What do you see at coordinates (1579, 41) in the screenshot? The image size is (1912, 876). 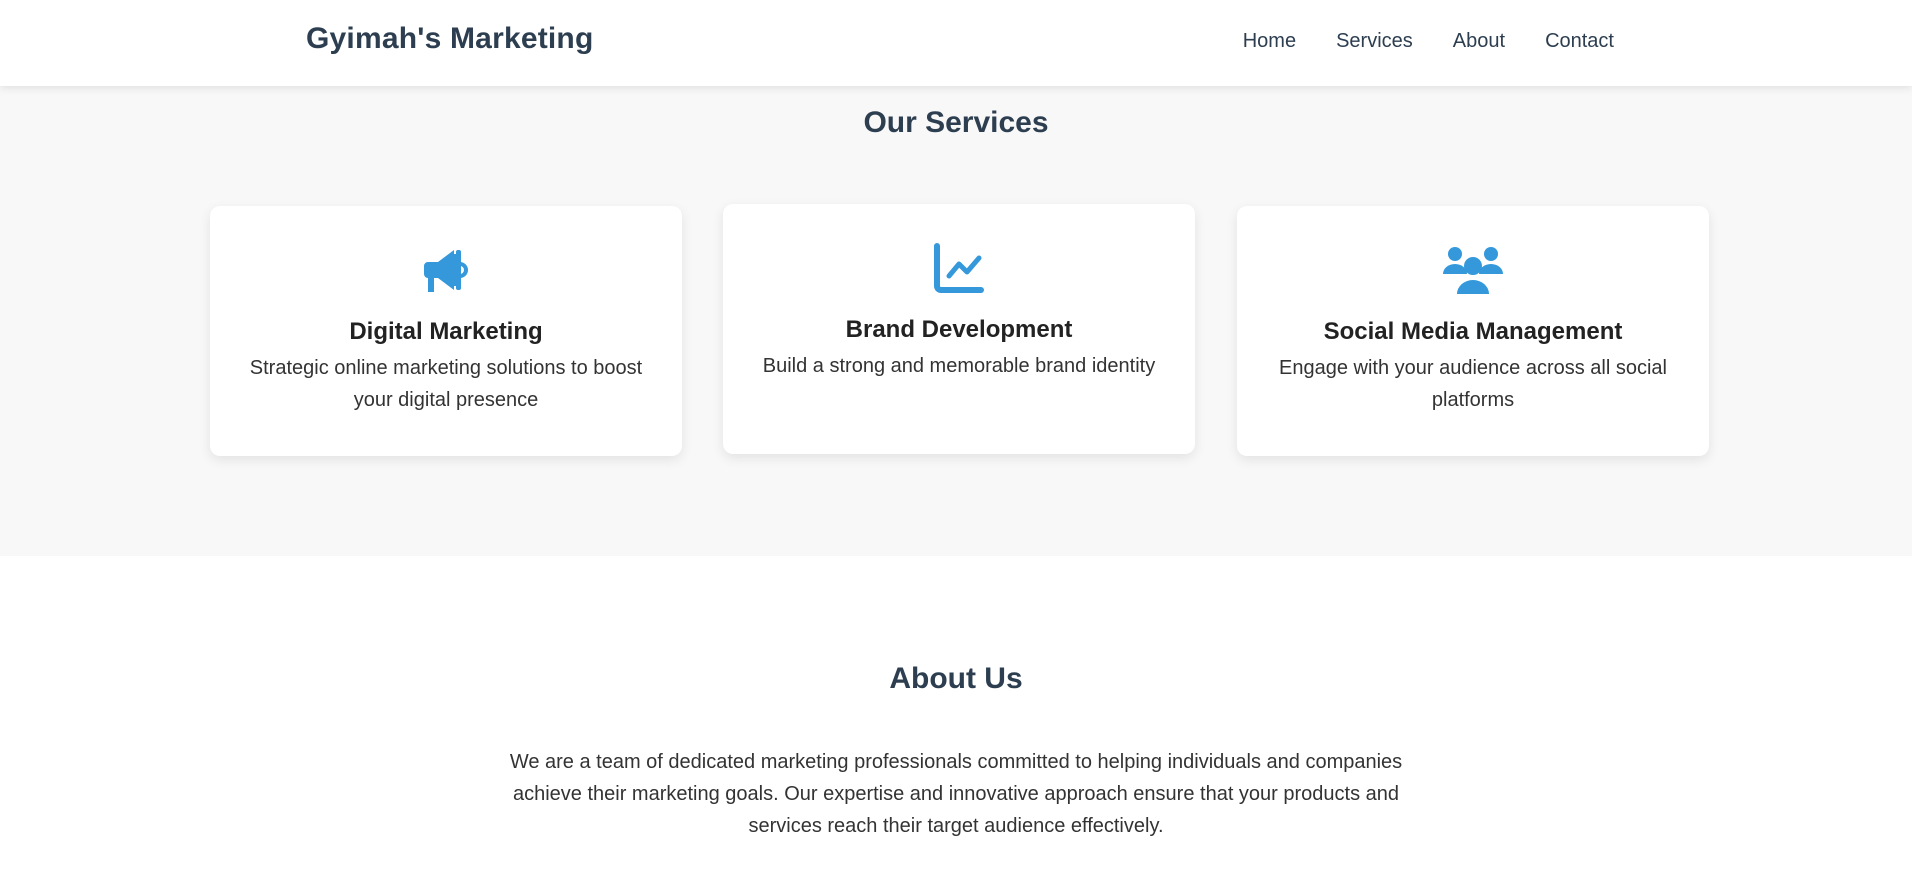 I see `nav-contact-link: Contact` at bounding box center [1579, 41].